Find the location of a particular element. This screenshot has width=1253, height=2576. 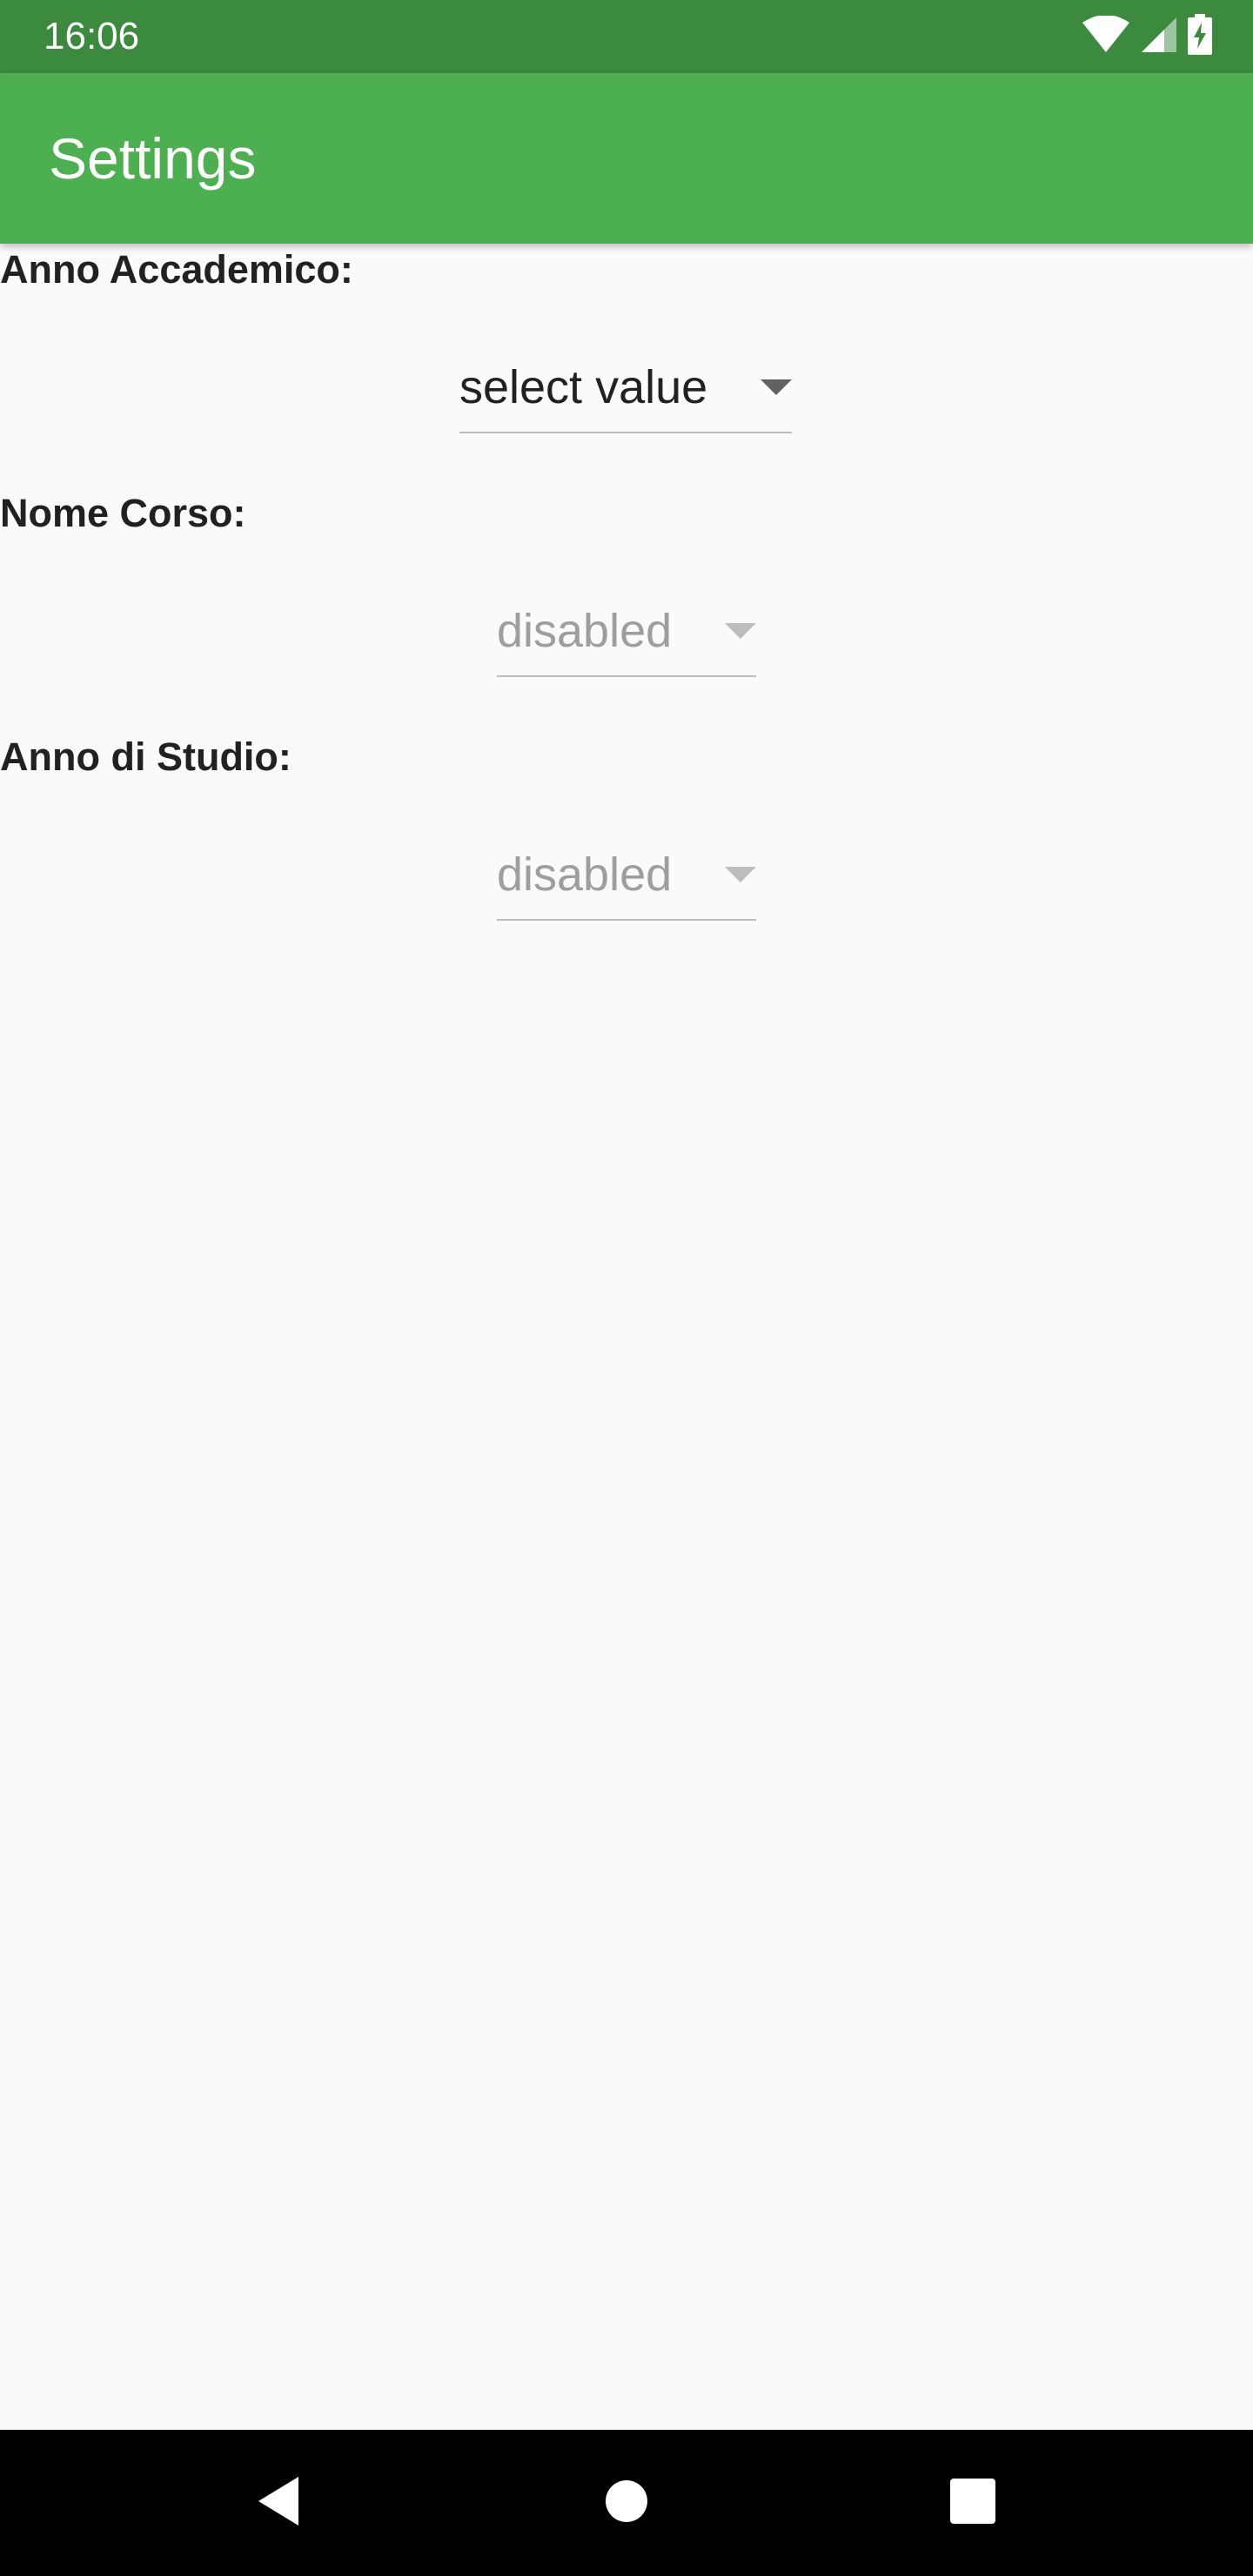

app-bar: Settings is located at coordinates (626, 158).